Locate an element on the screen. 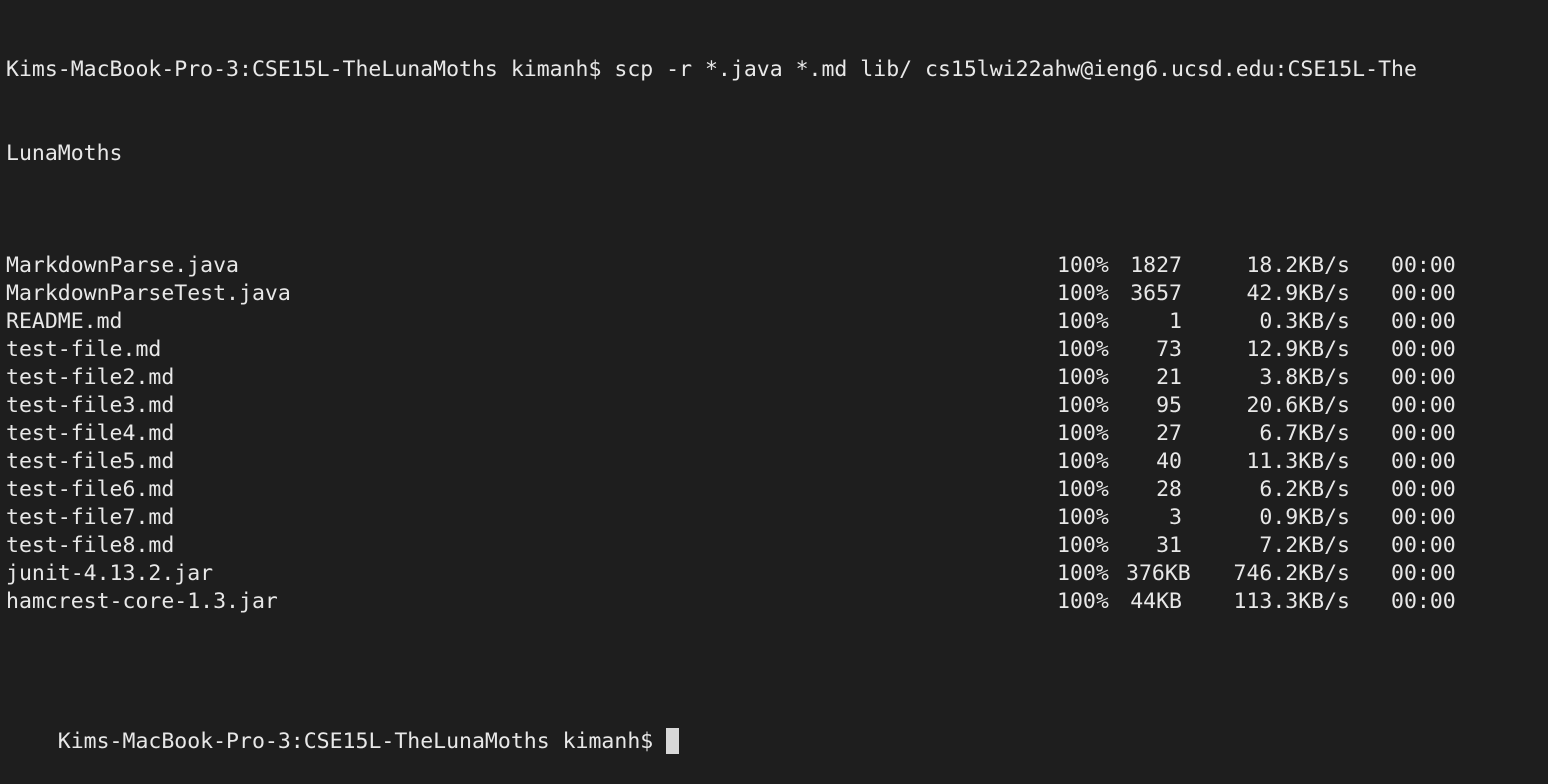 This screenshot has width=1548, height=784. transfer-row: test-file3.md 100% 95 20.6KB/s 00:00 is located at coordinates (776, 406).